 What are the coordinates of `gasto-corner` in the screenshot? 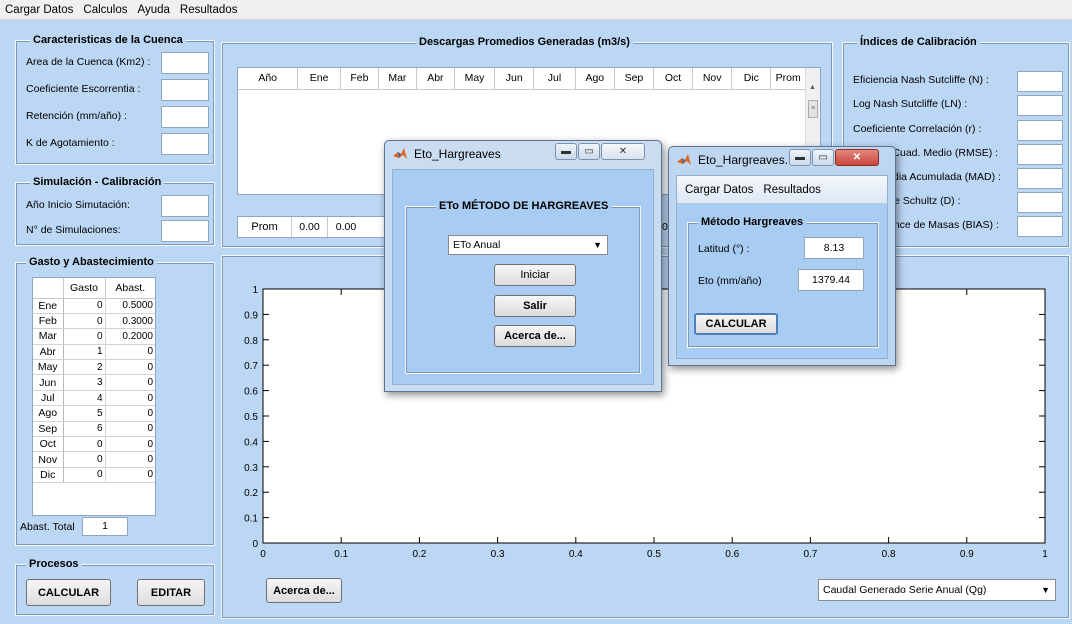 It's located at (48, 288).